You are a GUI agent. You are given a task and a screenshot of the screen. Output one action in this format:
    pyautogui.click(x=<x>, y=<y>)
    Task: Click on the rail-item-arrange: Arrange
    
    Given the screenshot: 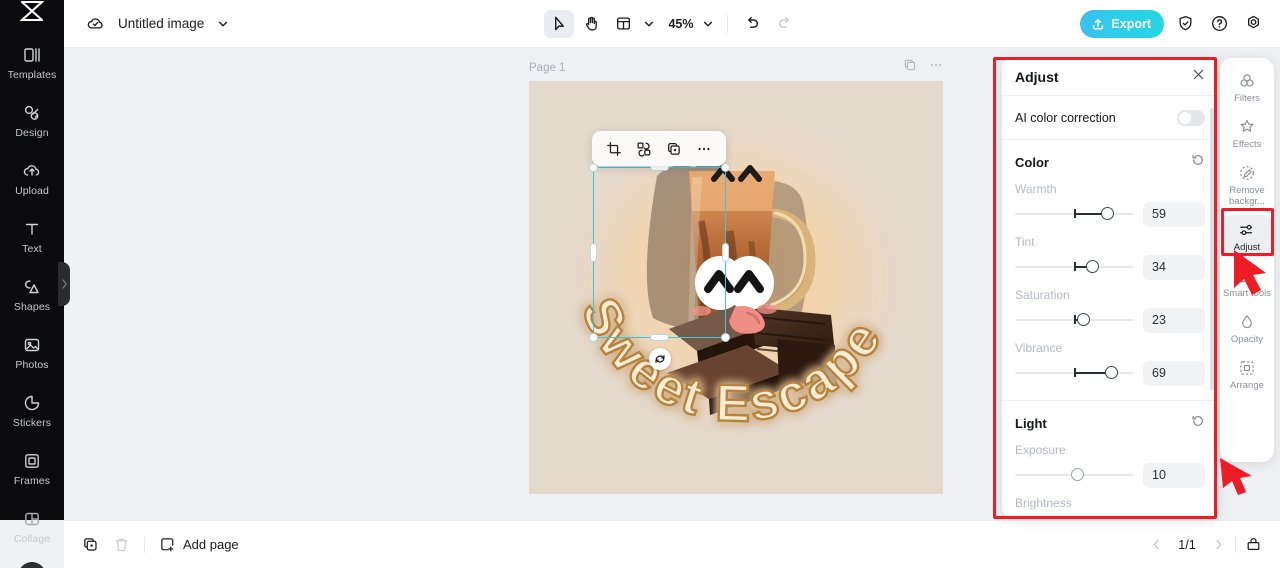 What is the action you would take?
    pyautogui.click(x=1247, y=374)
    